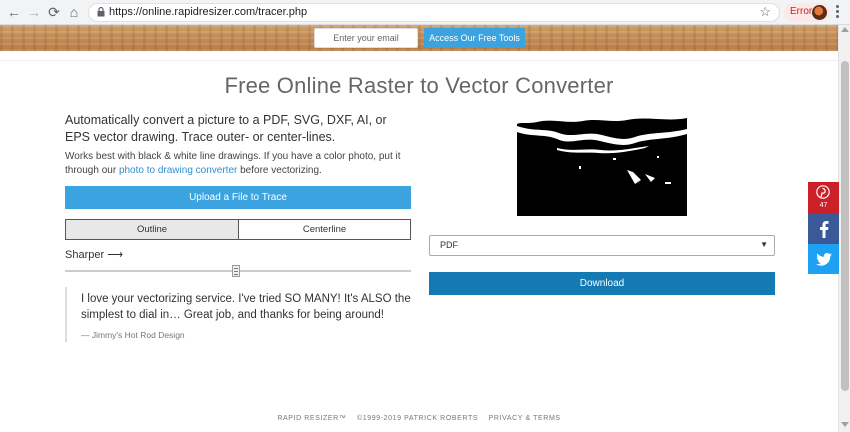 This screenshot has width=850, height=432. I want to click on format-select: PDF ▼, so click(602, 245).